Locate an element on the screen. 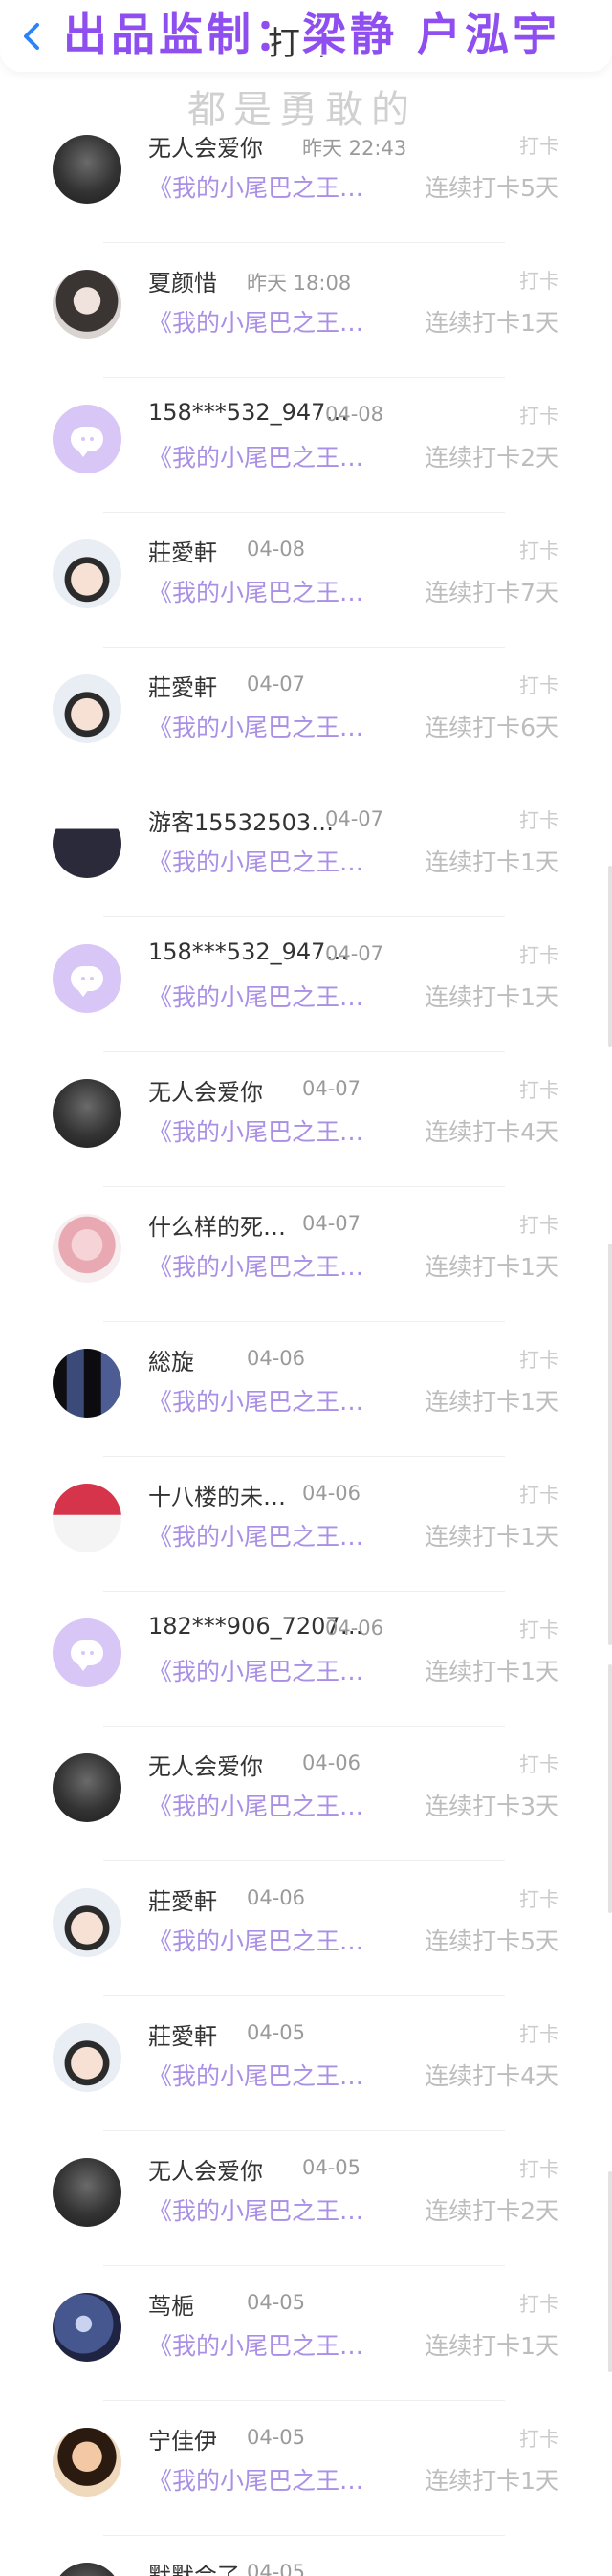 This screenshot has height=2576, width=612. user-name: 宁佳伊 is located at coordinates (182, 2439).